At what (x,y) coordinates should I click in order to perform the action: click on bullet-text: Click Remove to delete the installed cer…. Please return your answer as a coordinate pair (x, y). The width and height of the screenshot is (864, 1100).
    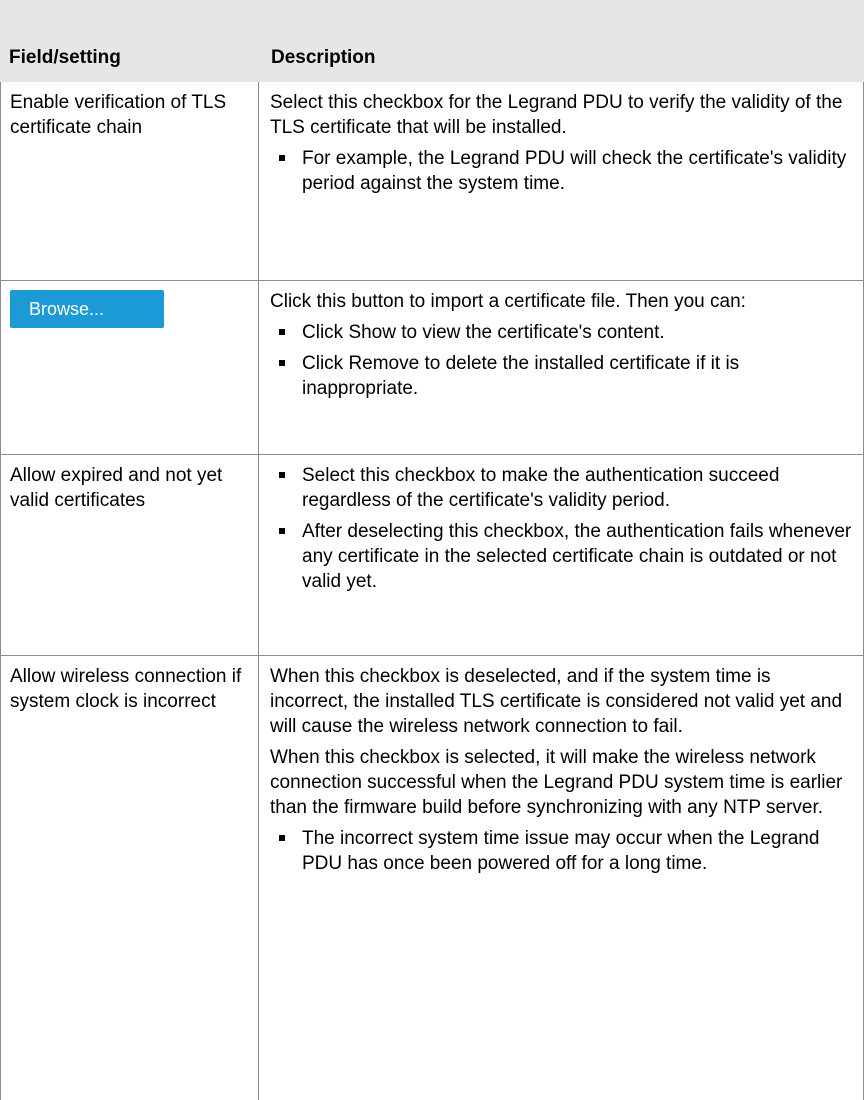
    Looking at the image, I should click on (521, 376).